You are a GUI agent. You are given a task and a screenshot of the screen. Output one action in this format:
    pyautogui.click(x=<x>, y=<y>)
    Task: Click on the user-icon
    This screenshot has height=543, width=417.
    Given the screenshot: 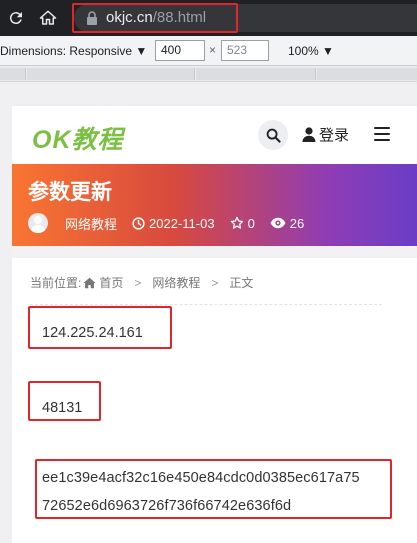 What is the action you would take?
    pyautogui.click(x=309, y=134)
    